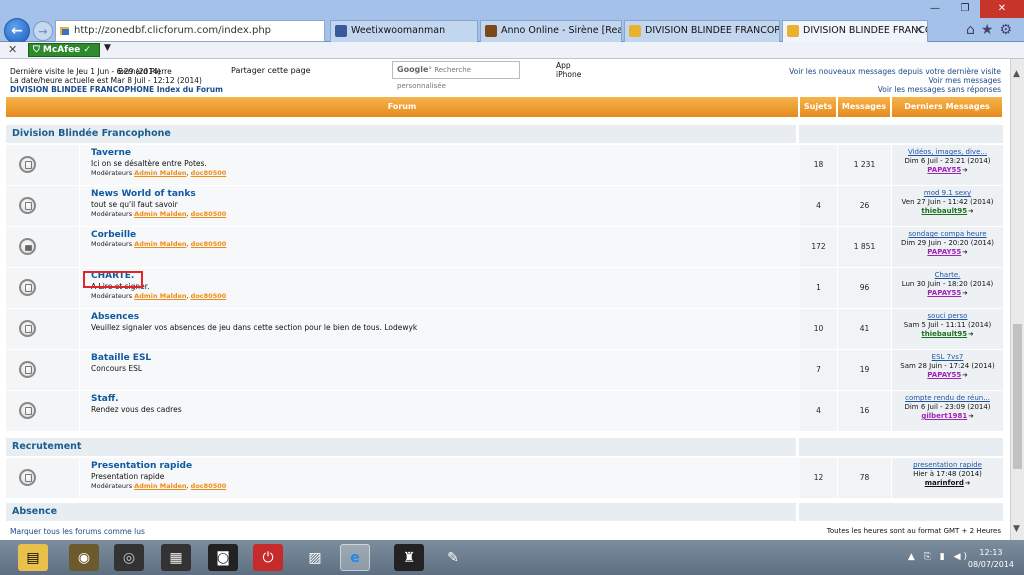 The height and width of the screenshot is (575, 1024). Describe the element at coordinates (404, 31) in the screenshot. I see `tab-facebook: Weetixwoomanman` at that location.